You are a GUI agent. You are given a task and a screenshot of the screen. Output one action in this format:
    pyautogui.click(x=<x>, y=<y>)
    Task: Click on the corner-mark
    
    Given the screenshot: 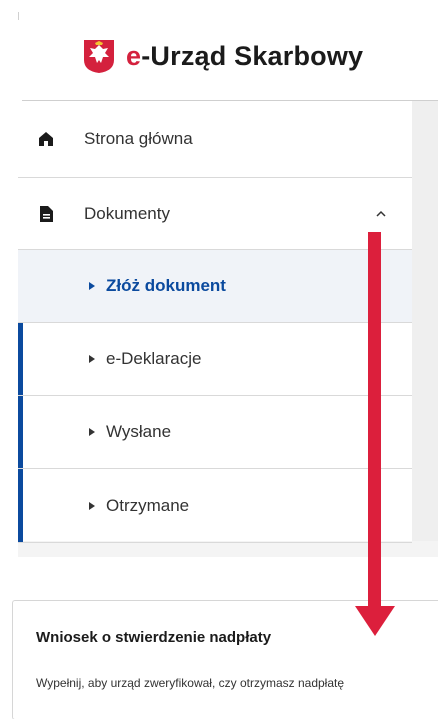 What is the action you would take?
    pyautogui.click(x=18, y=16)
    